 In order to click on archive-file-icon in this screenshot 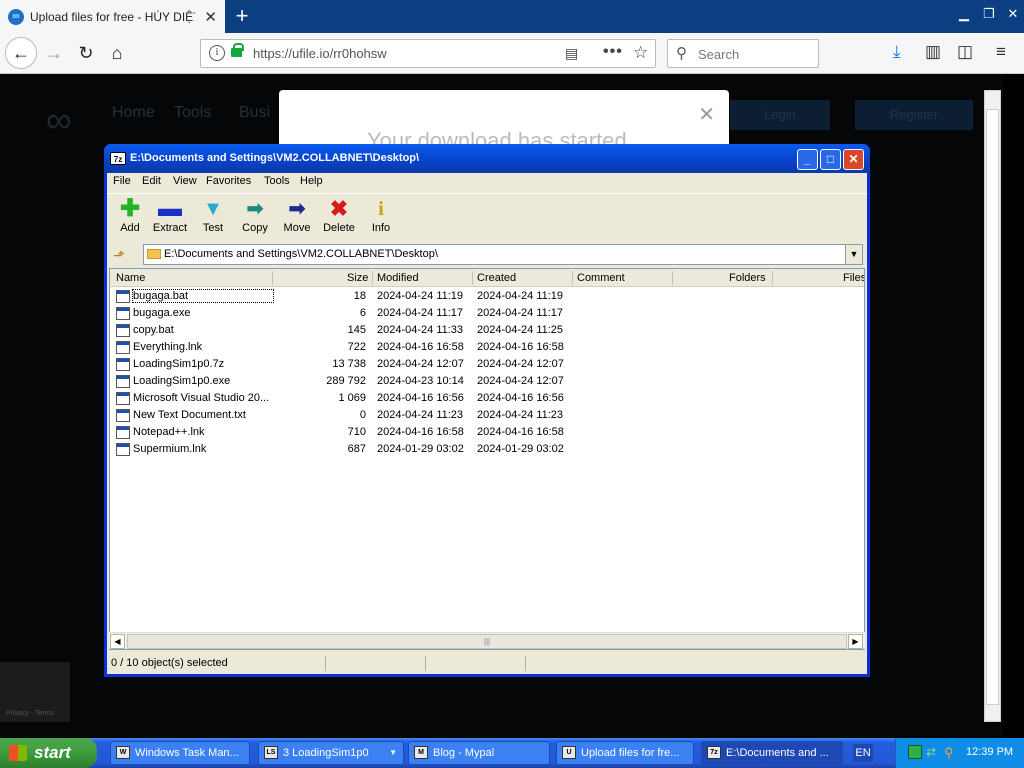, I will do `click(123, 364)`.